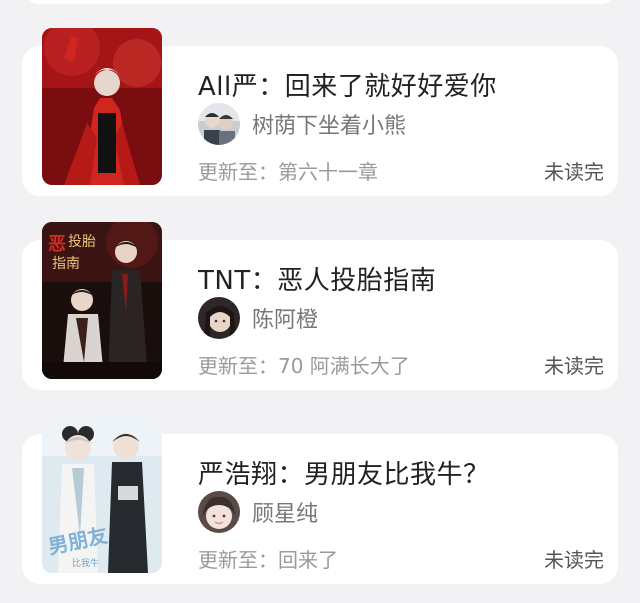 This screenshot has width=640, height=603. What do you see at coordinates (268, 560) in the screenshot?
I see `latest-chapter: 更新至：回来了` at bounding box center [268, 560].